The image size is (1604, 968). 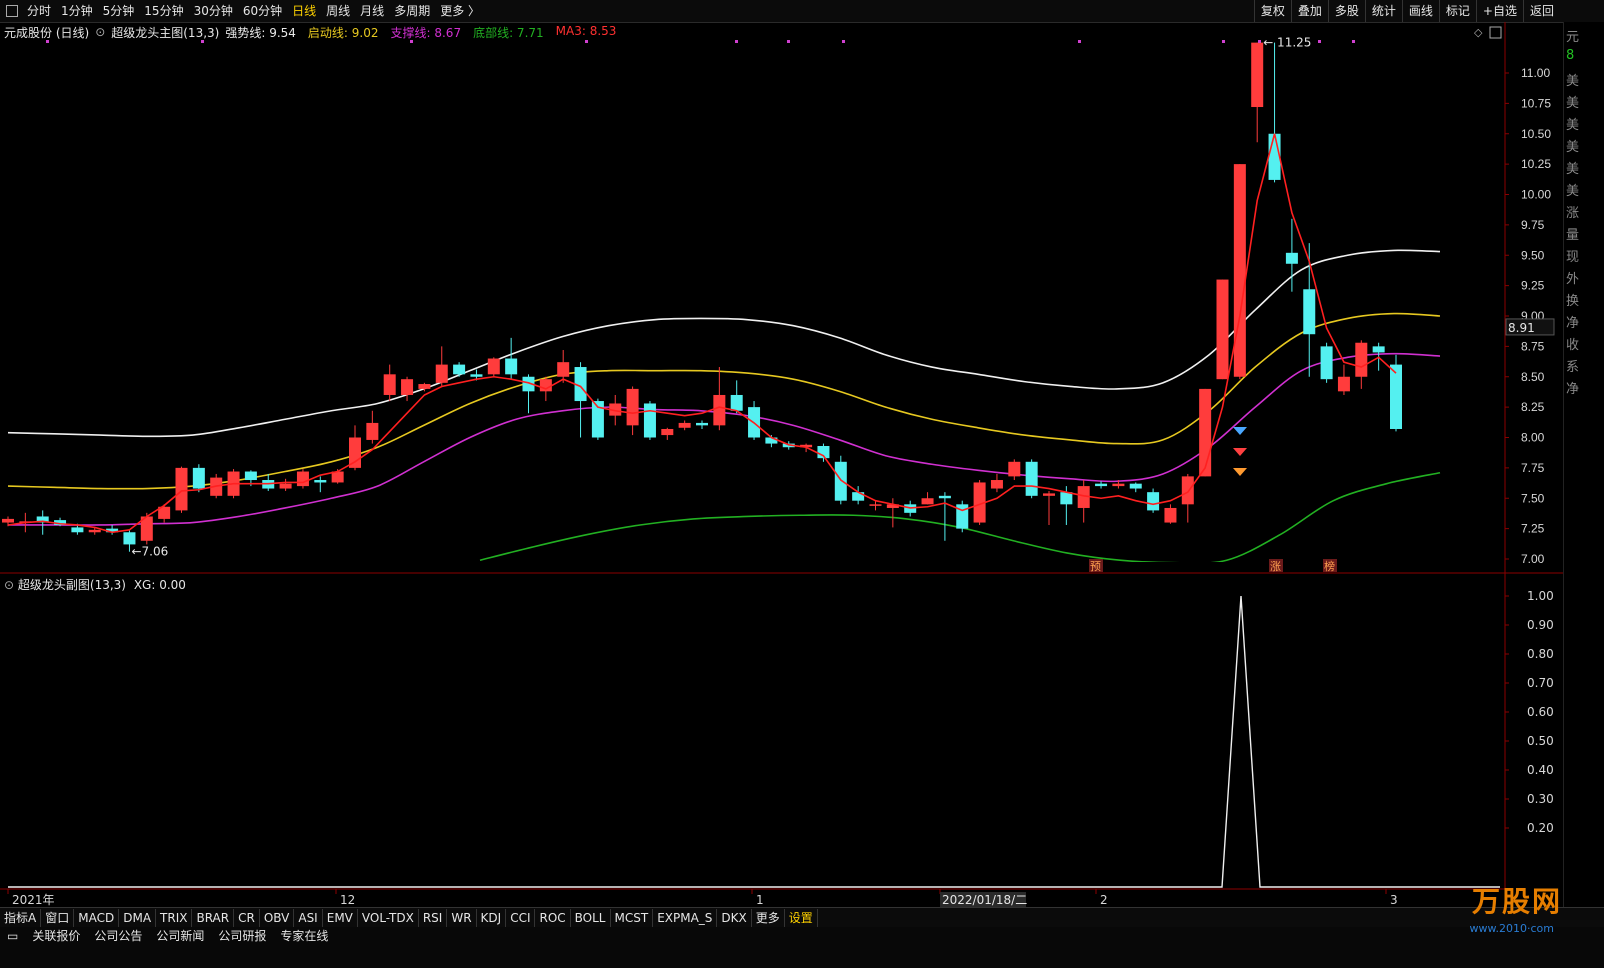 What do you see at coordinates (1272, 11) in the screenshot?
I see `tool-0: 复权` at bounding box center [1272, 11].